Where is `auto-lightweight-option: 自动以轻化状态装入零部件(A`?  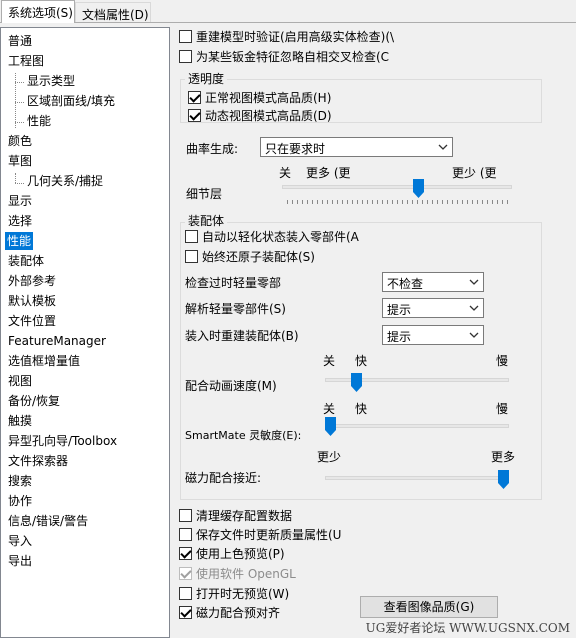
auto-lightweight-option: 自动以轻化状态装入零部件(A is located at coordinates (272, 236).